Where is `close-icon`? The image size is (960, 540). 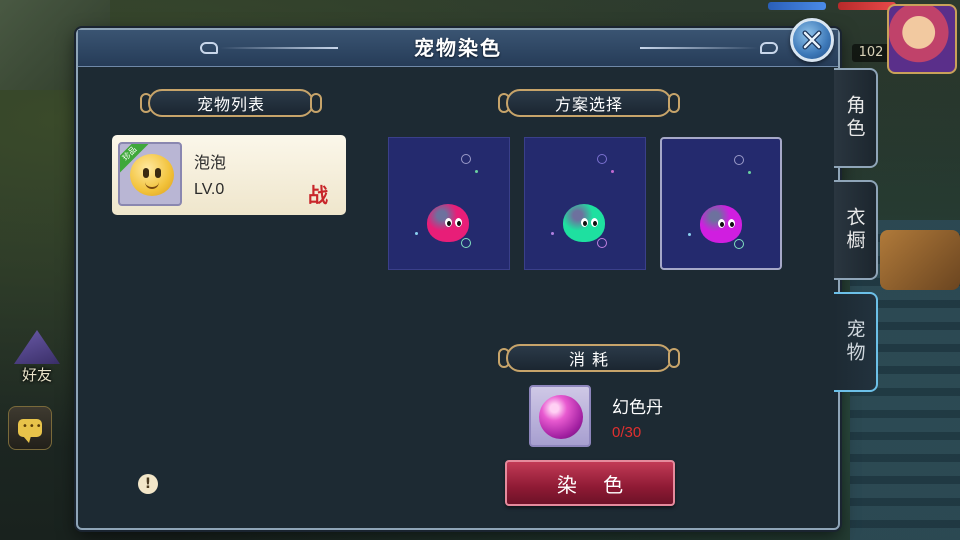
close-icon is located at coordinates (812, 40).